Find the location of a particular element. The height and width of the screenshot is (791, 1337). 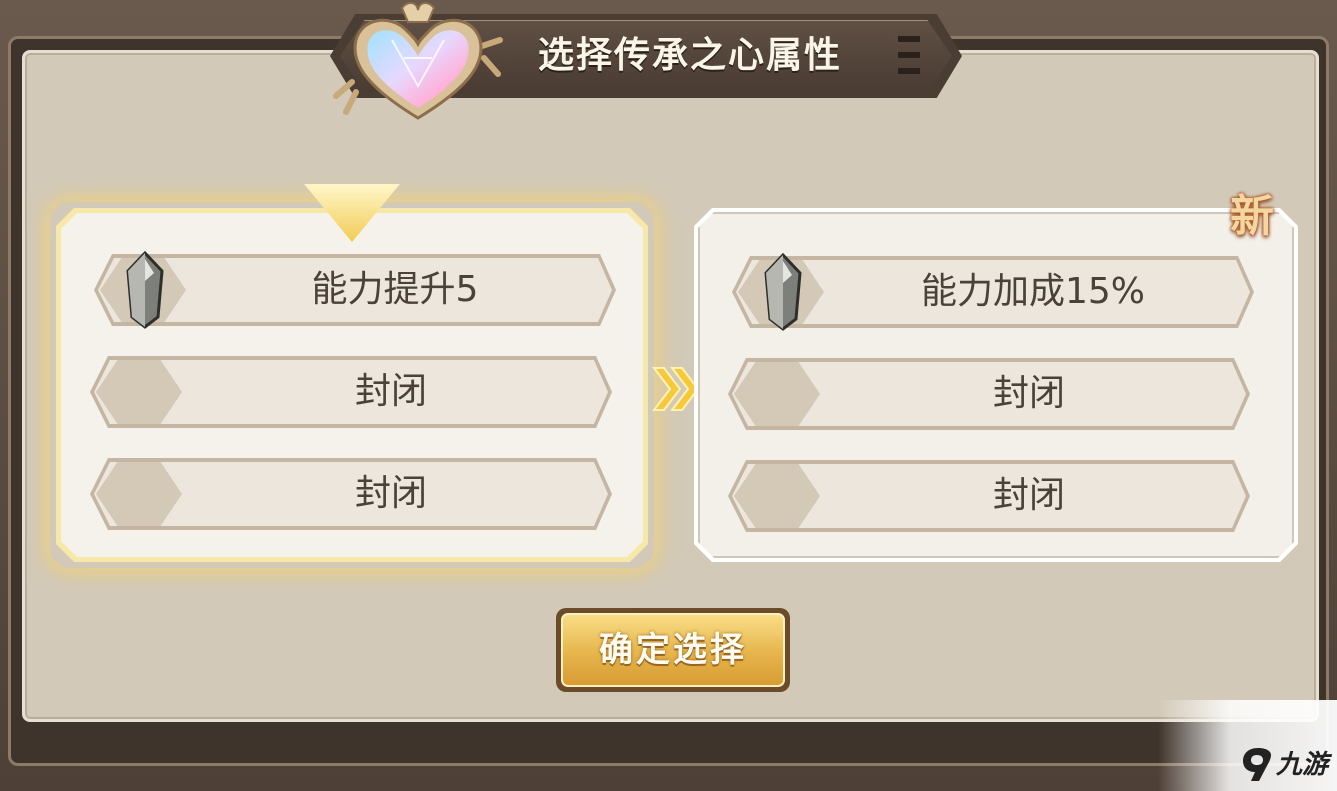

confirm-button-label: 确定选择 is located at coordinates (673, 650).